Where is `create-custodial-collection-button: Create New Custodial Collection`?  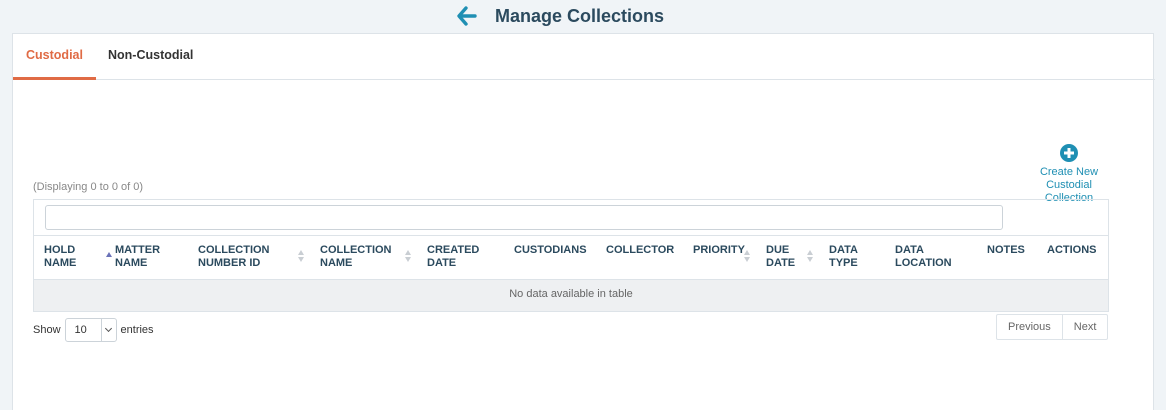
create-custodial-collection-button: Create New Custodial Collection is located at coordinates (1069, 174).